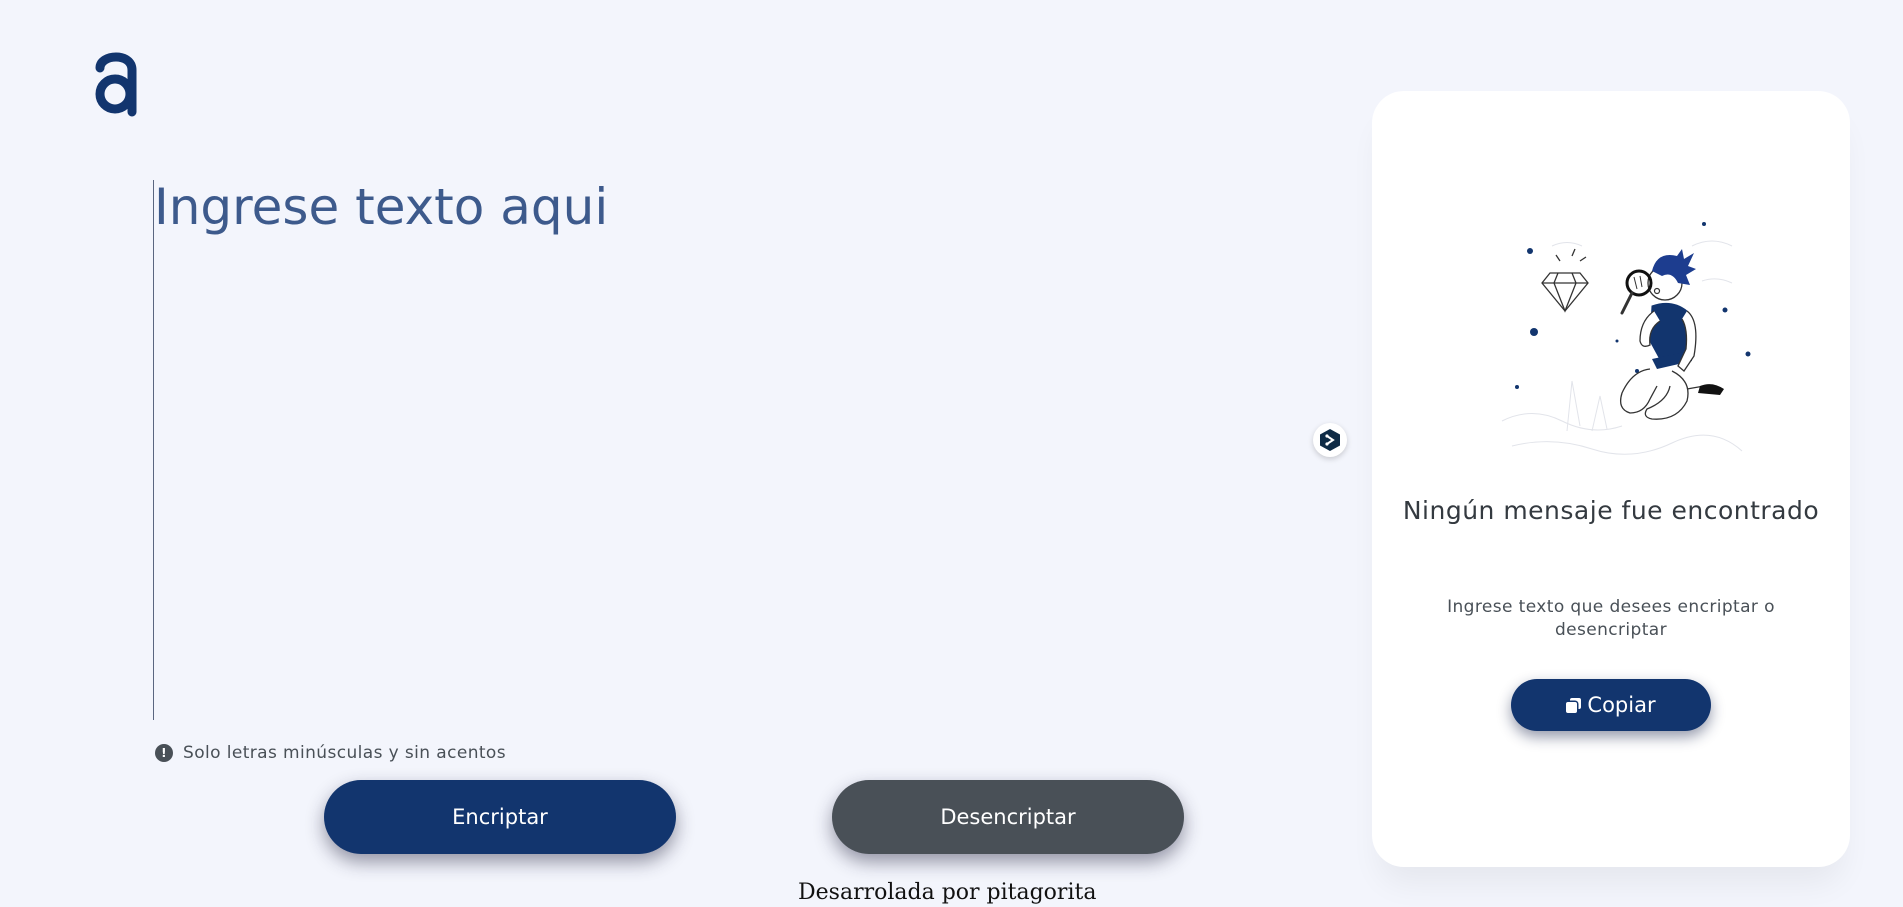  Describe the element at coordinates (1621, 705) in the screenshot. I see `copy-button-label: Copiar` at that location.